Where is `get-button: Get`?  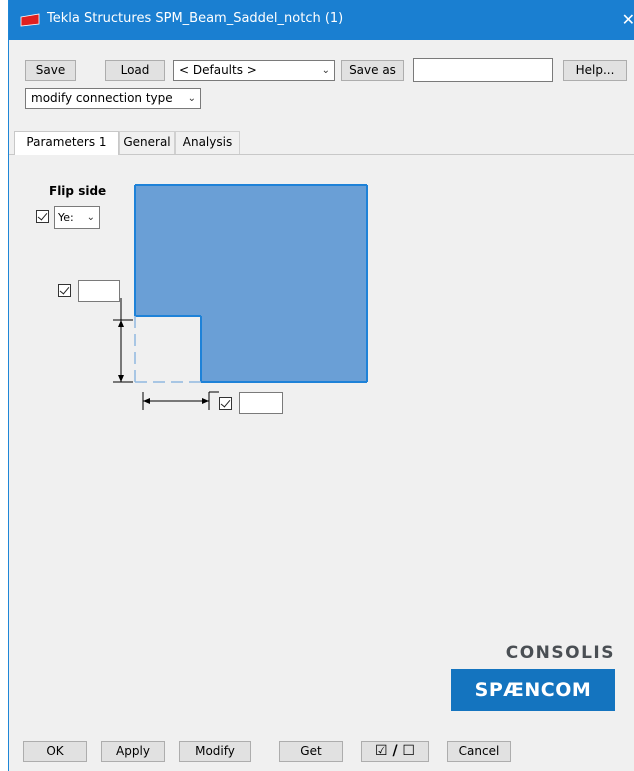
get-button: Get is located at coordinates (311, 751).